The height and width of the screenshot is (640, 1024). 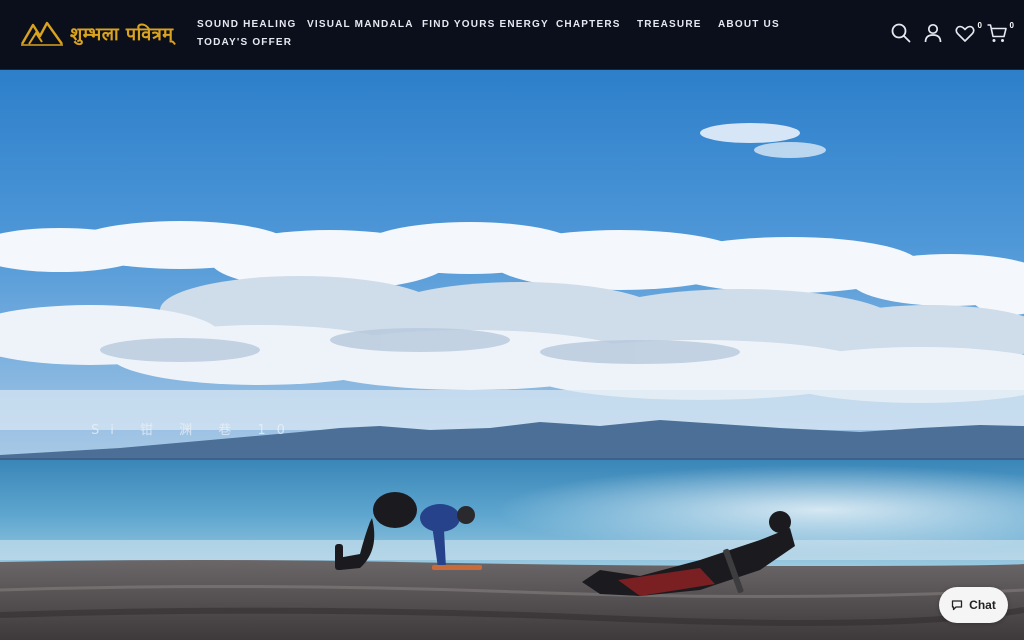 I want to click on nav-find-yours-energy: FIND YOURS ENERGY, so click(x=485, y=24).